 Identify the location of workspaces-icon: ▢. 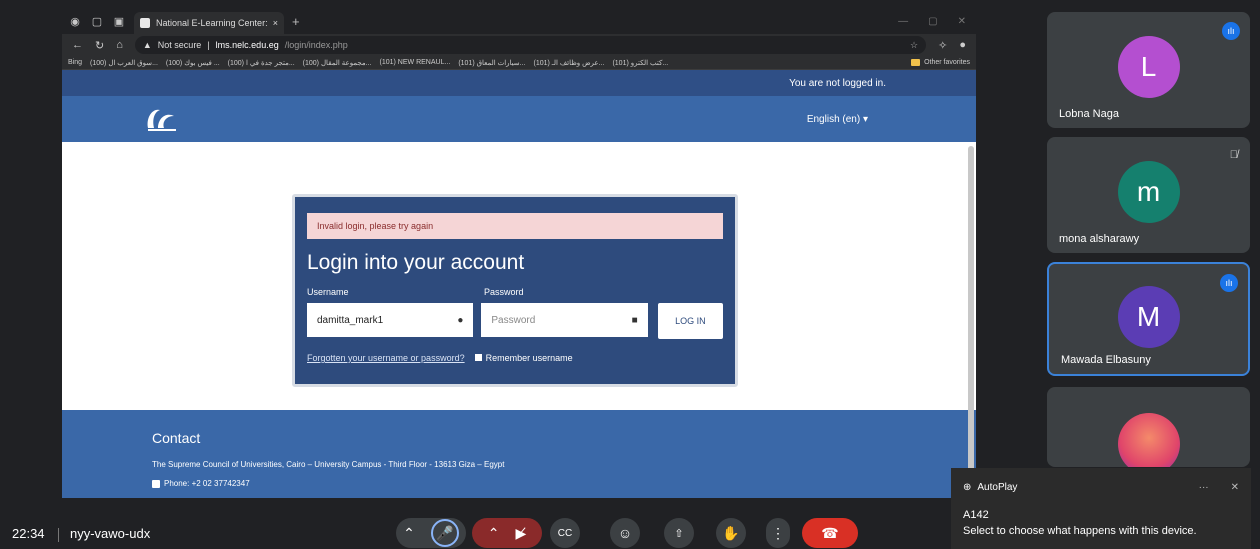
(97, 21).